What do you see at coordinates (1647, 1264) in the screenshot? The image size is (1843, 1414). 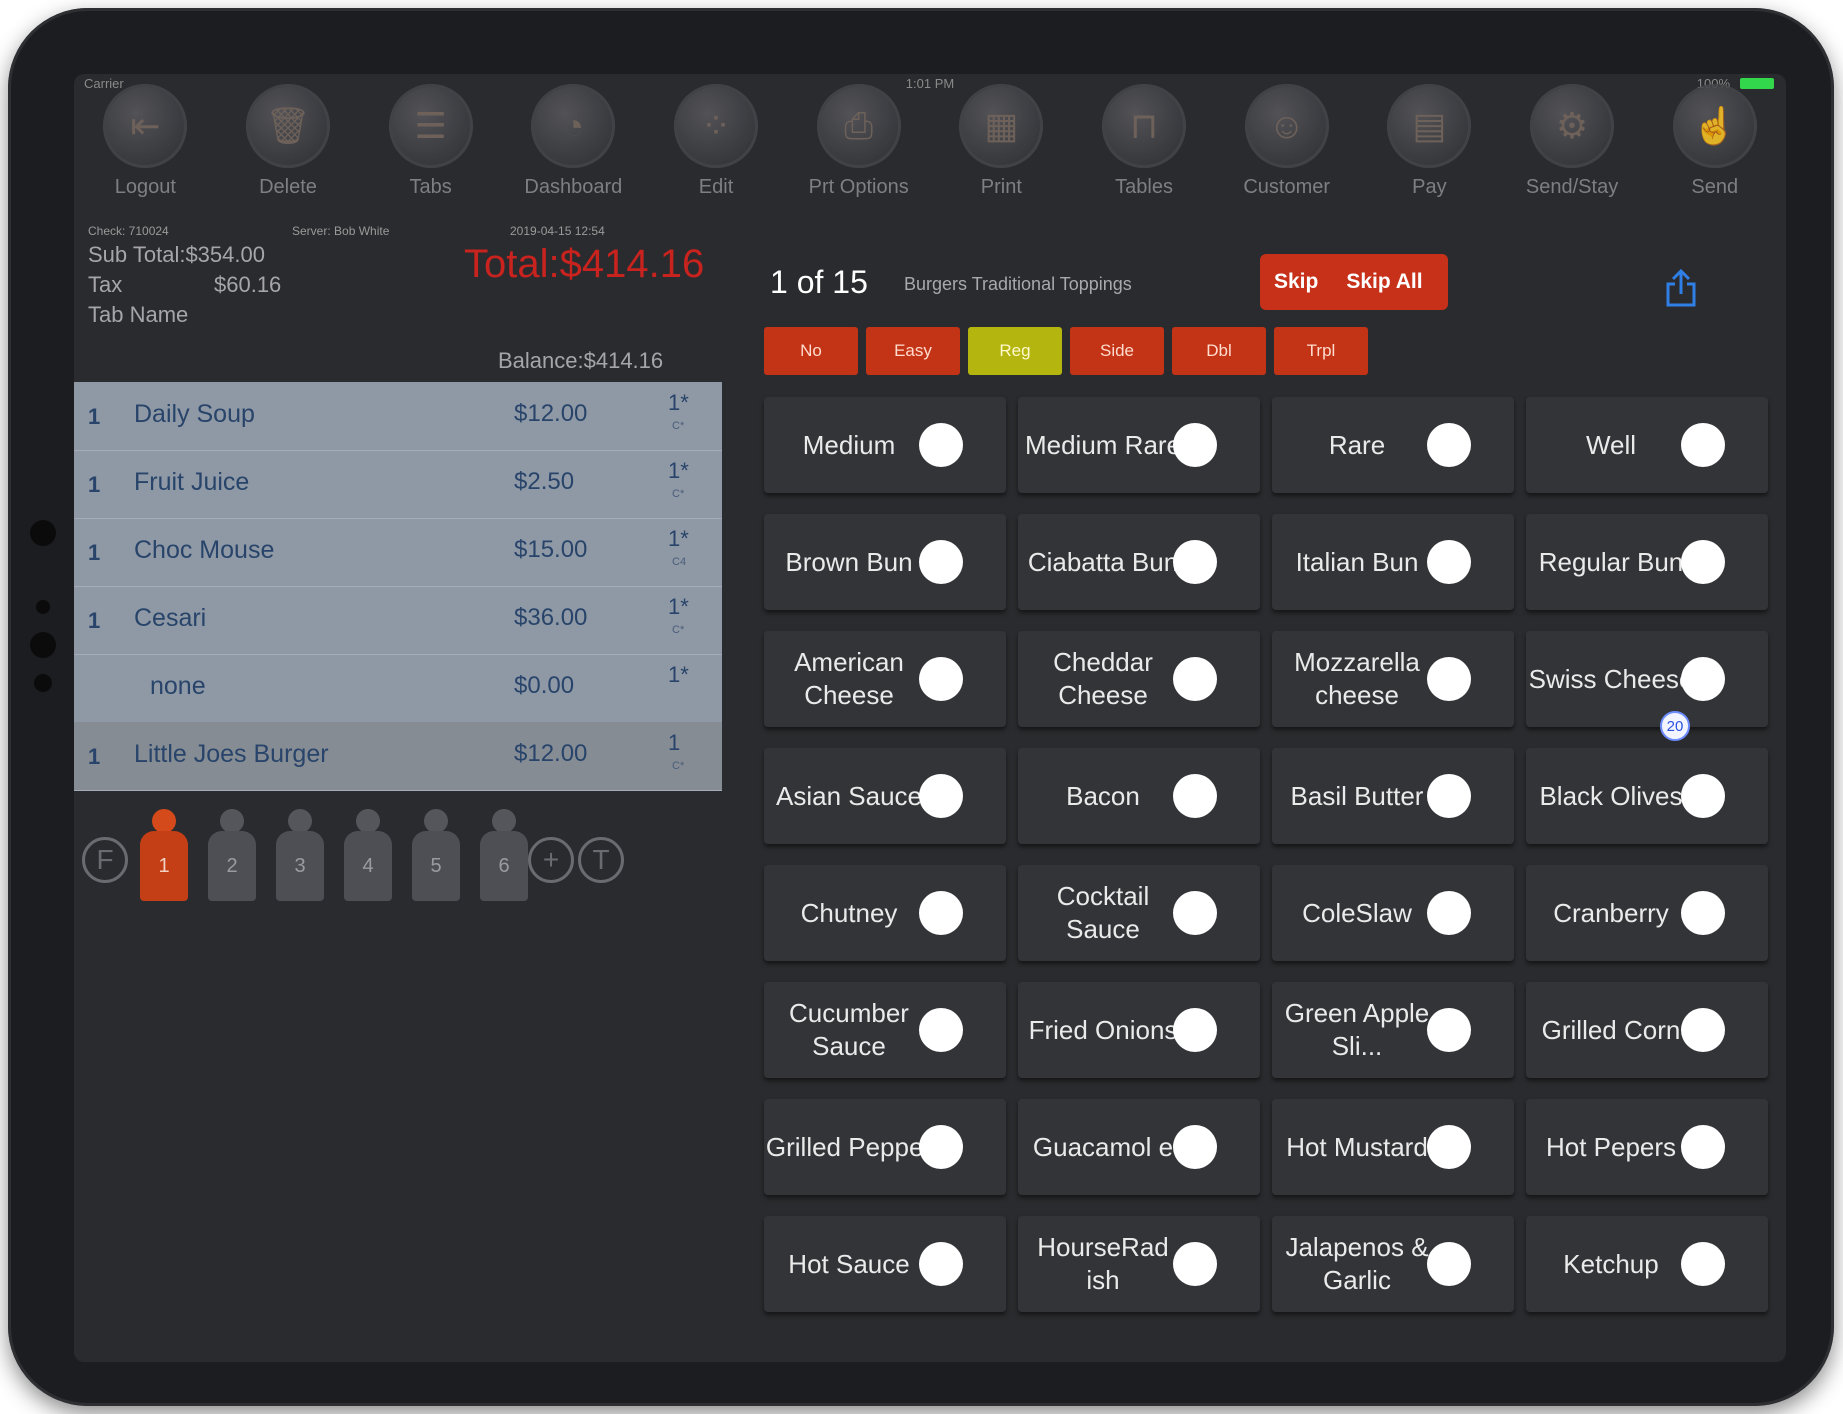 I see `option-ketchup: Ketchup` at bounding box center [1647, 1264].